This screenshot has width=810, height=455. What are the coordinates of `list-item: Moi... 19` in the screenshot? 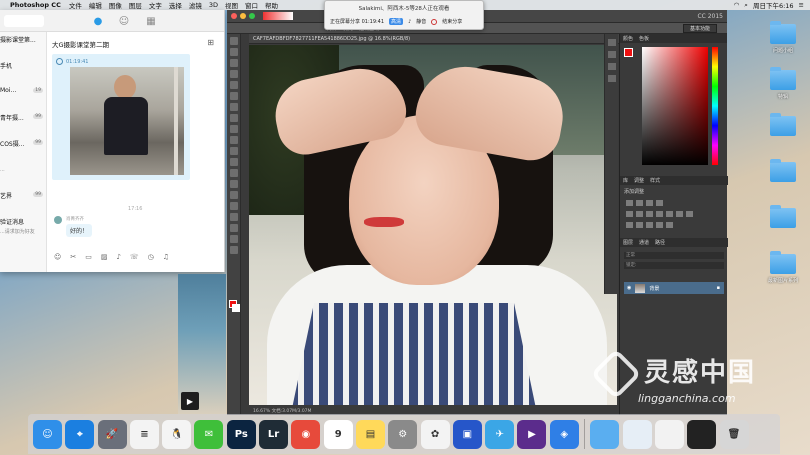 It's located at (23, 97).